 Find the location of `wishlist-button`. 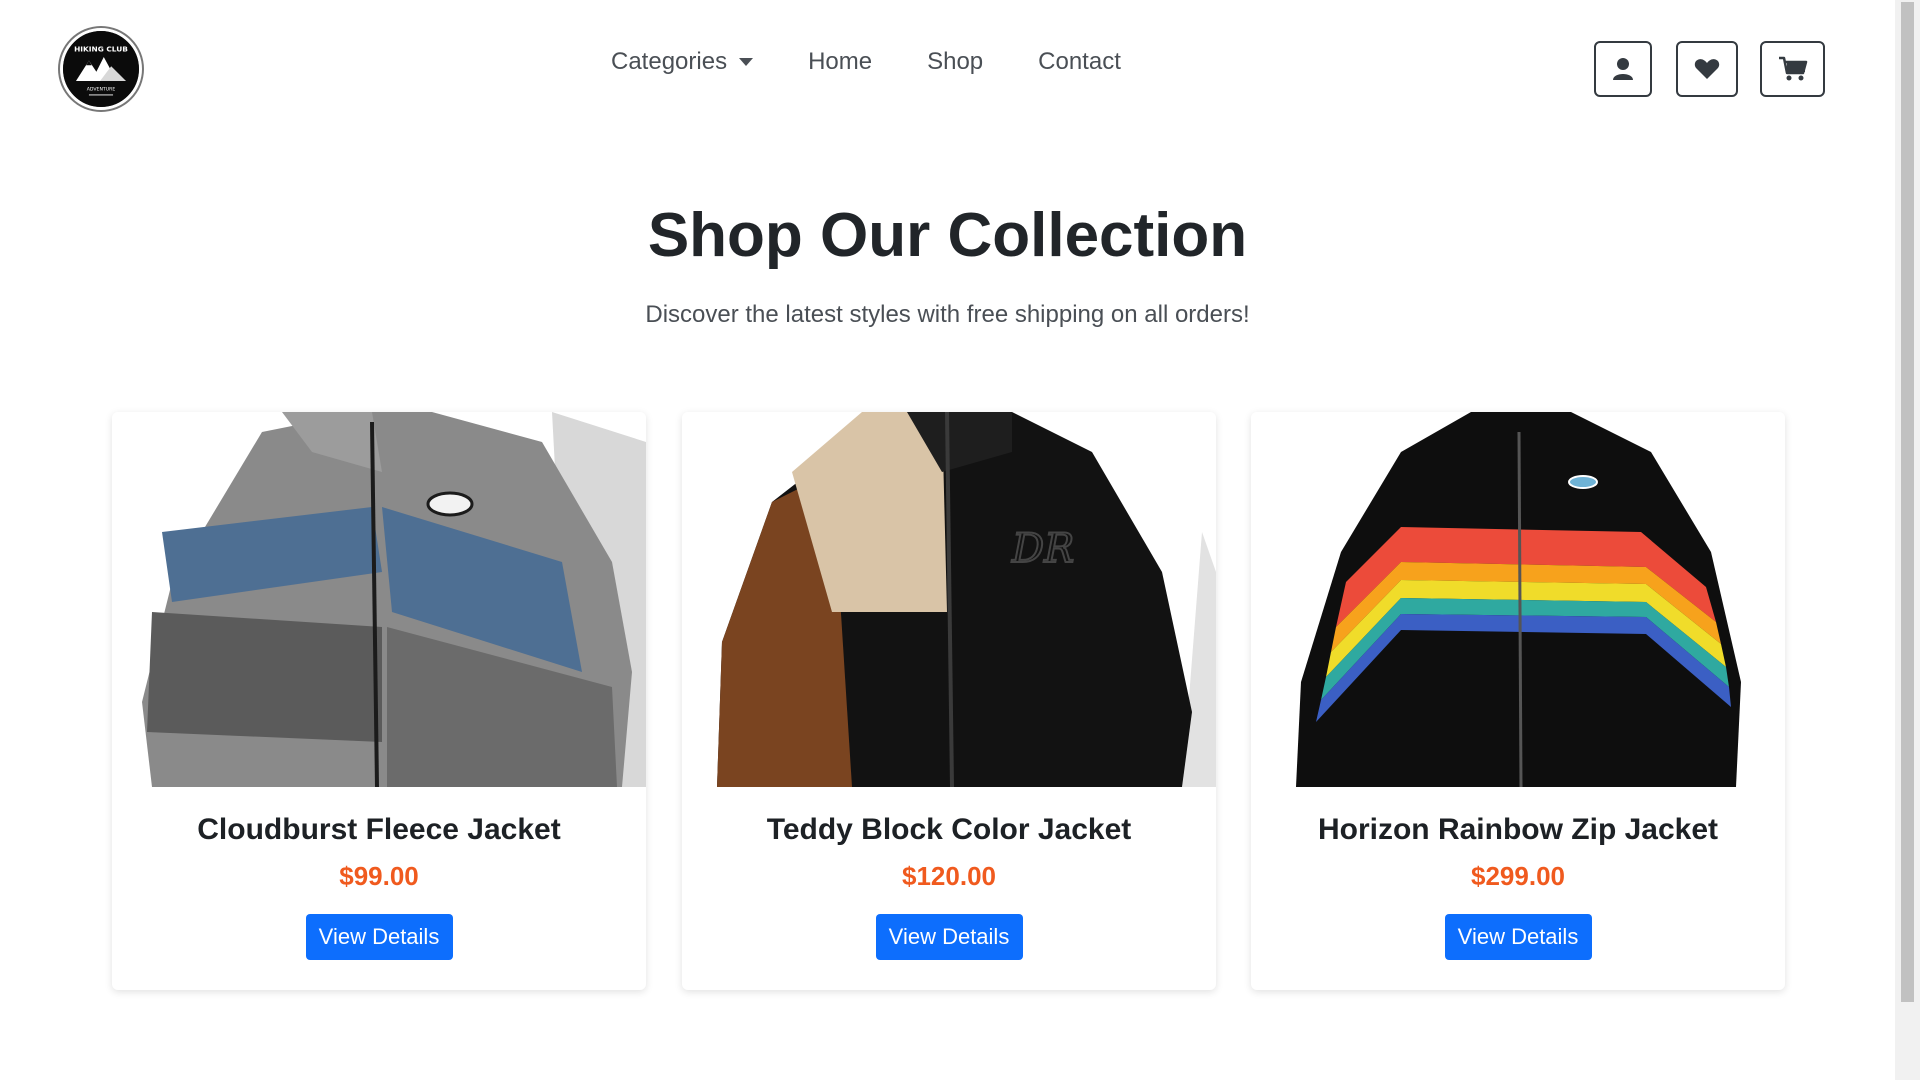

wishlist-button is located at coordinates (1707, 69).